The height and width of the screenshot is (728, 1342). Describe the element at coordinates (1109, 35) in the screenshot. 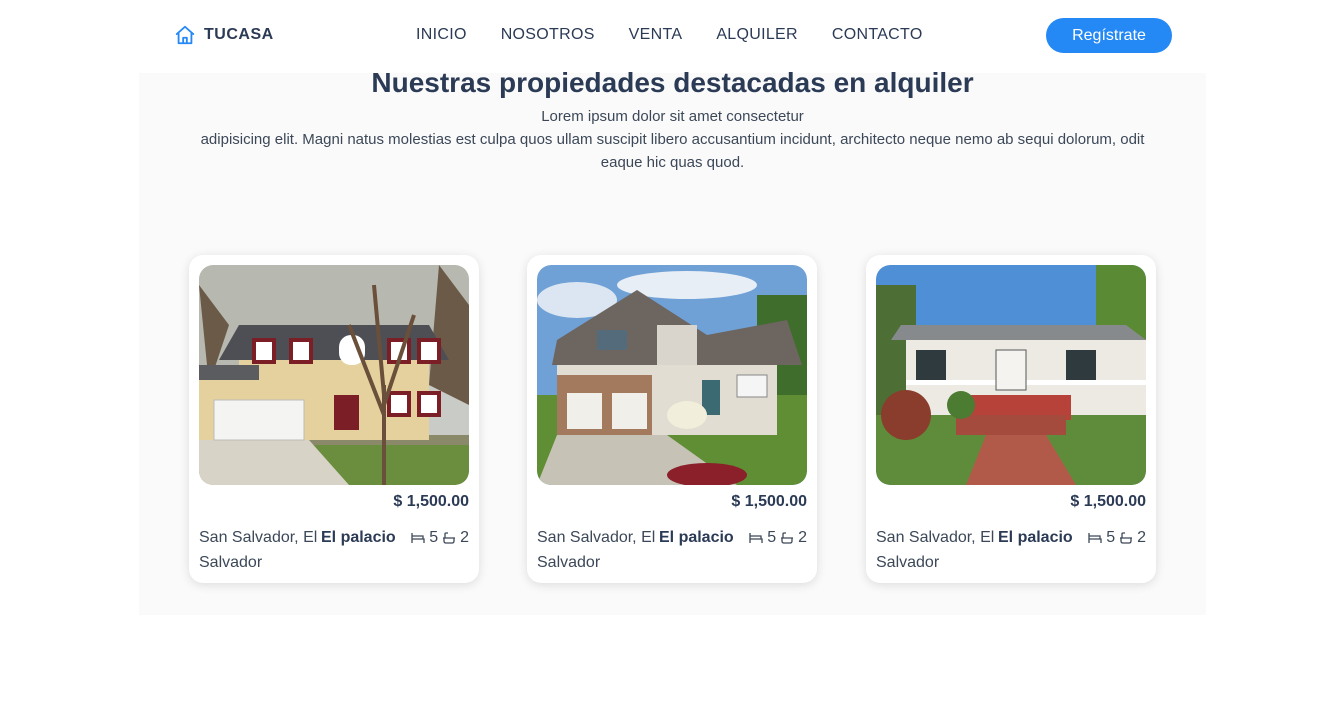

I see `register-button: Regístrate` at that location.